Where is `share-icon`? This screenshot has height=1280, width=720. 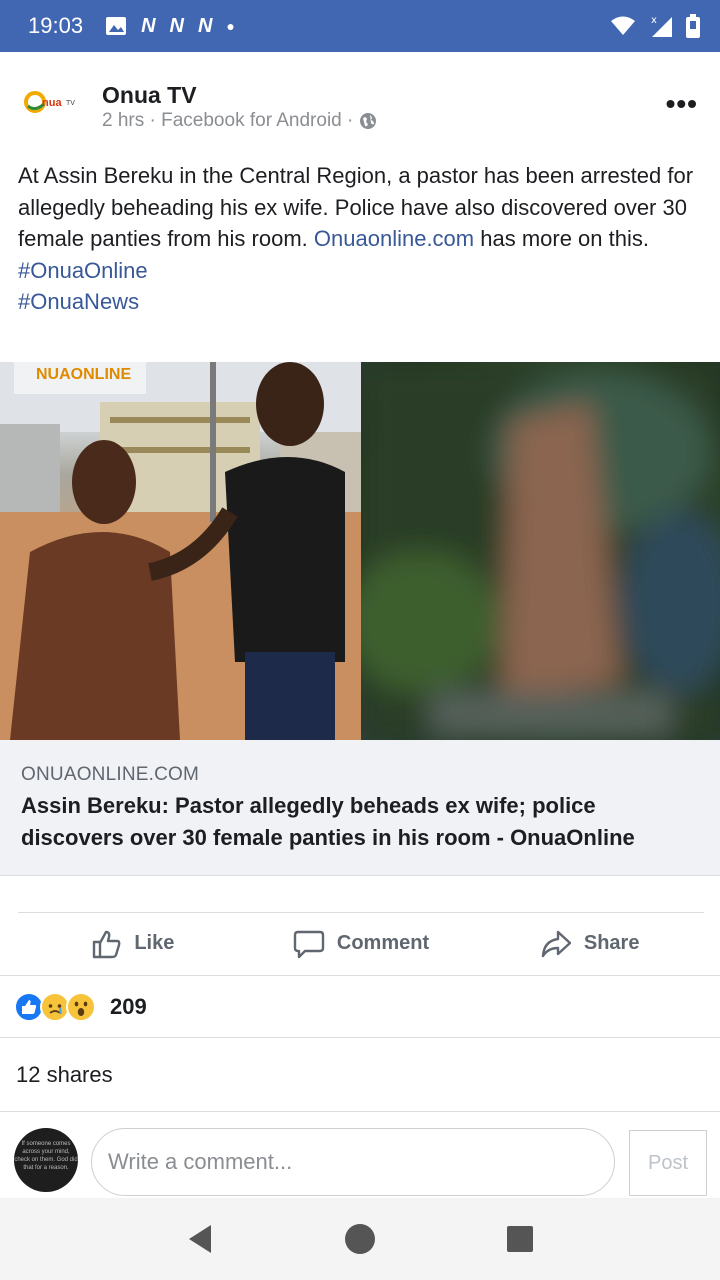
share-icon is located at coordinates (556, 943).